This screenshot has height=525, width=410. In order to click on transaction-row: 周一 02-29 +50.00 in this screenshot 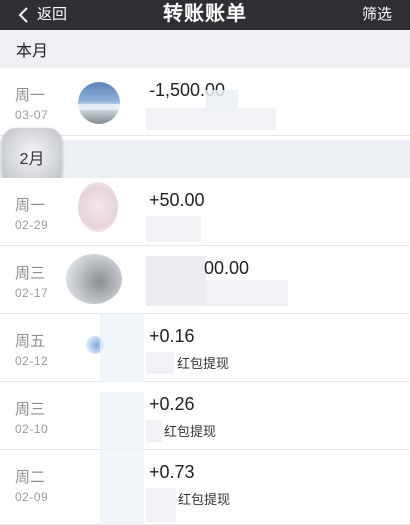, I will do `click(205, 212)`.